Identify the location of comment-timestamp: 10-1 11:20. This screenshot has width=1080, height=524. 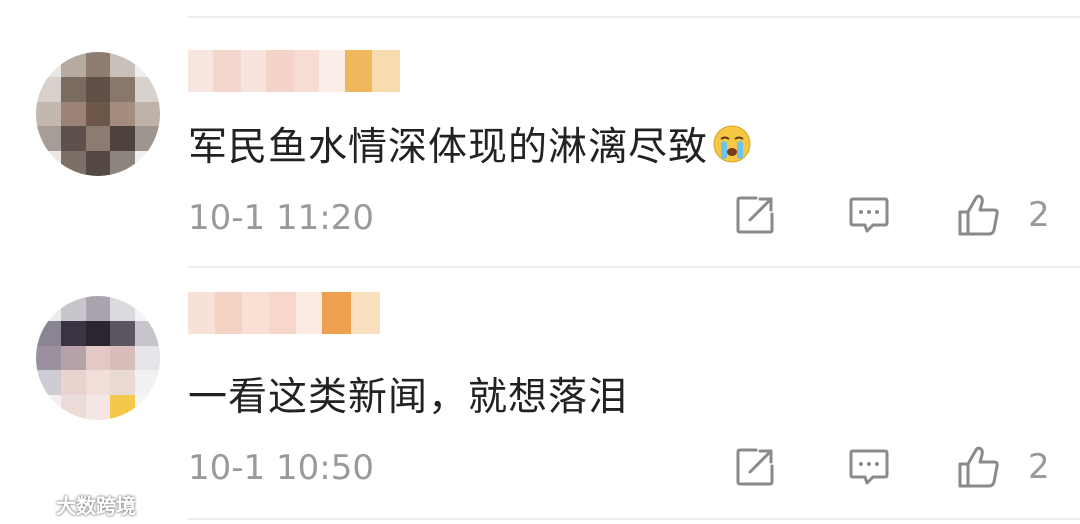
(281, 218).